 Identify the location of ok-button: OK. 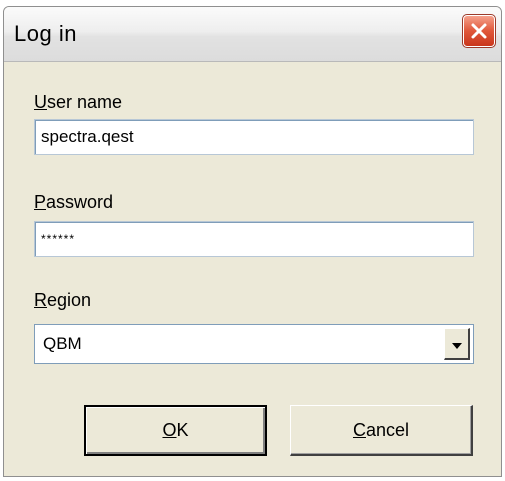
(175, 430).